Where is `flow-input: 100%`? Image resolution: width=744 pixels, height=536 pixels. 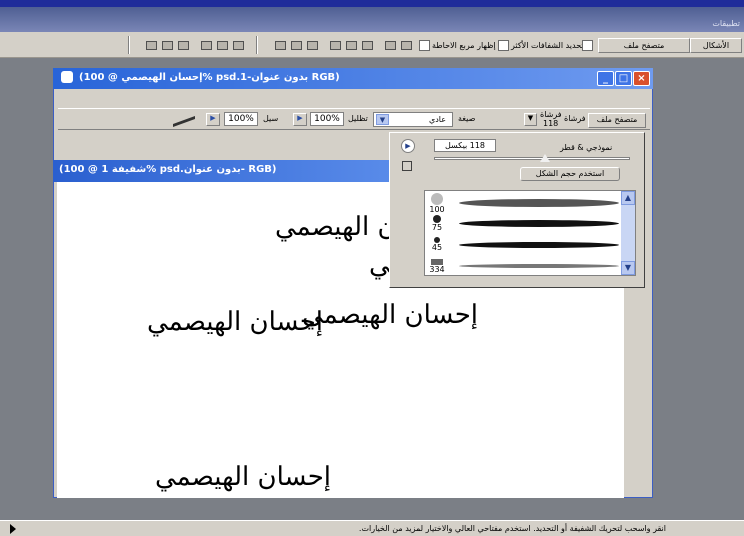 flow-input: 100% is located at coordinates (241, 119).